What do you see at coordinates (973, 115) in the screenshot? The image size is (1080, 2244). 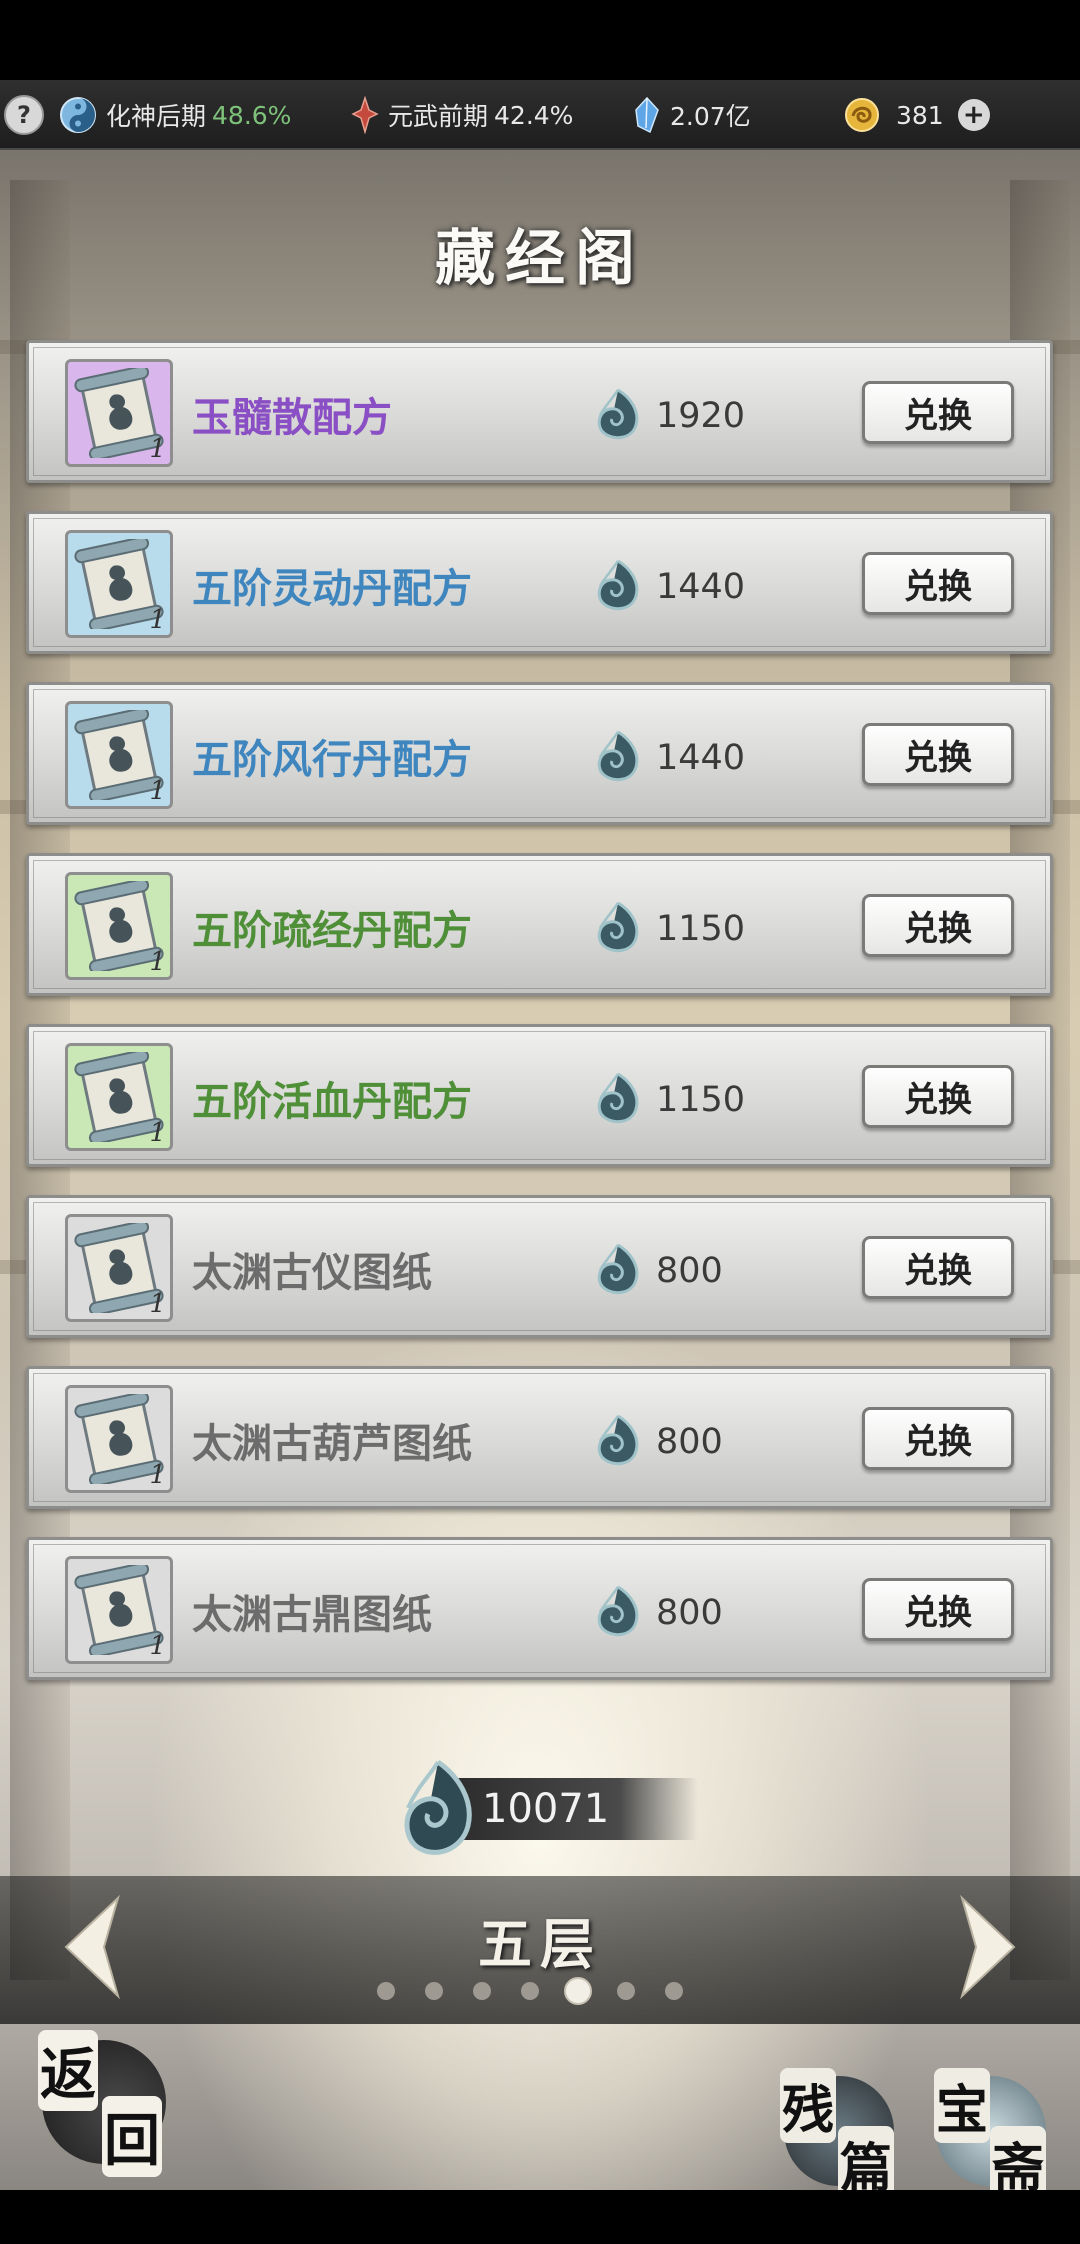 I see `plus-icon: +` at bounding box center [973, 115].